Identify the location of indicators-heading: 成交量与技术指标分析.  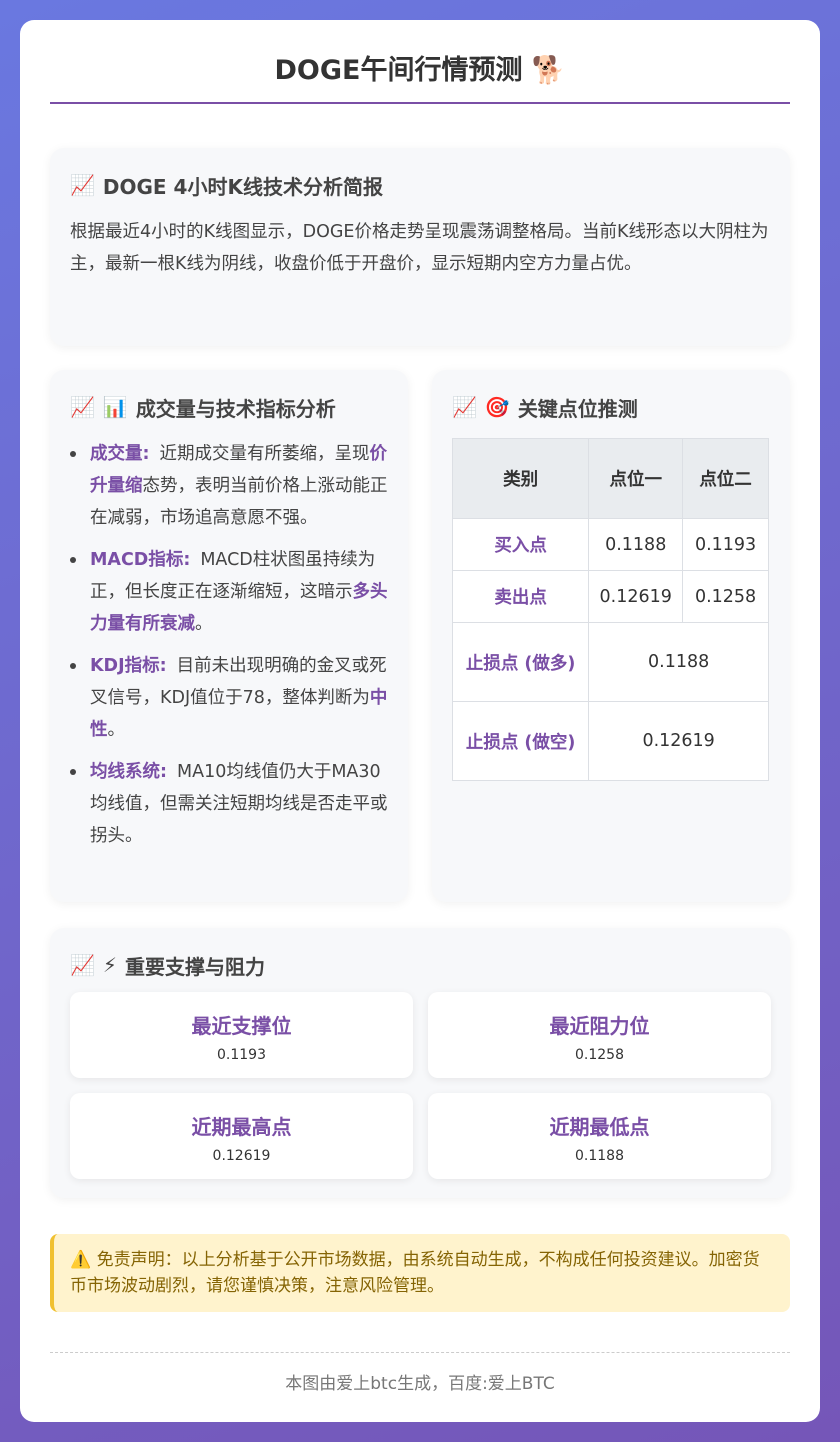
(235, 408).